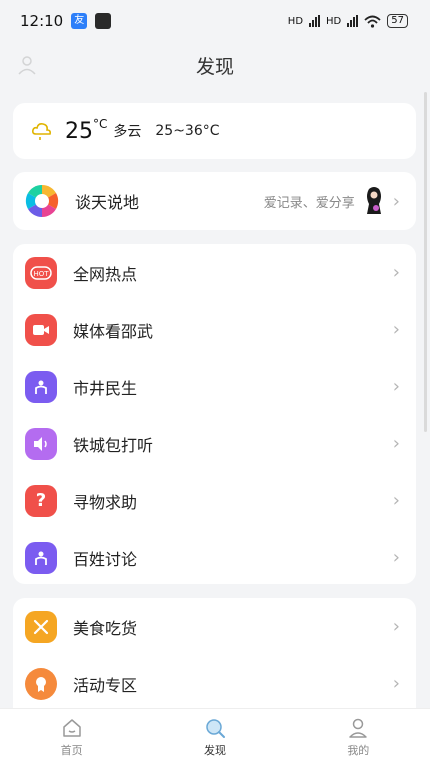 The image size is (430, 766). Describe the element at coordinates (372, 21) in the screenshot. I see `wifi-icon` at that location.